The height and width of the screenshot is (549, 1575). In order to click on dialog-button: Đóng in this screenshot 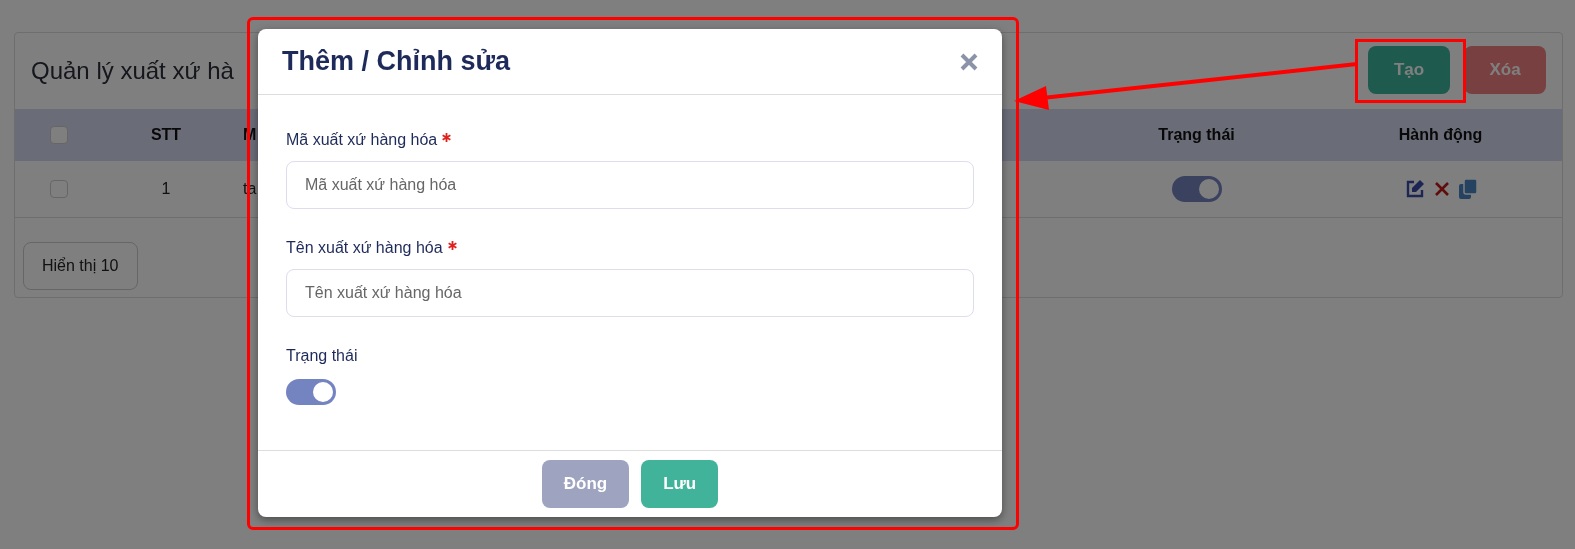, I will do `click(585, 484)`.